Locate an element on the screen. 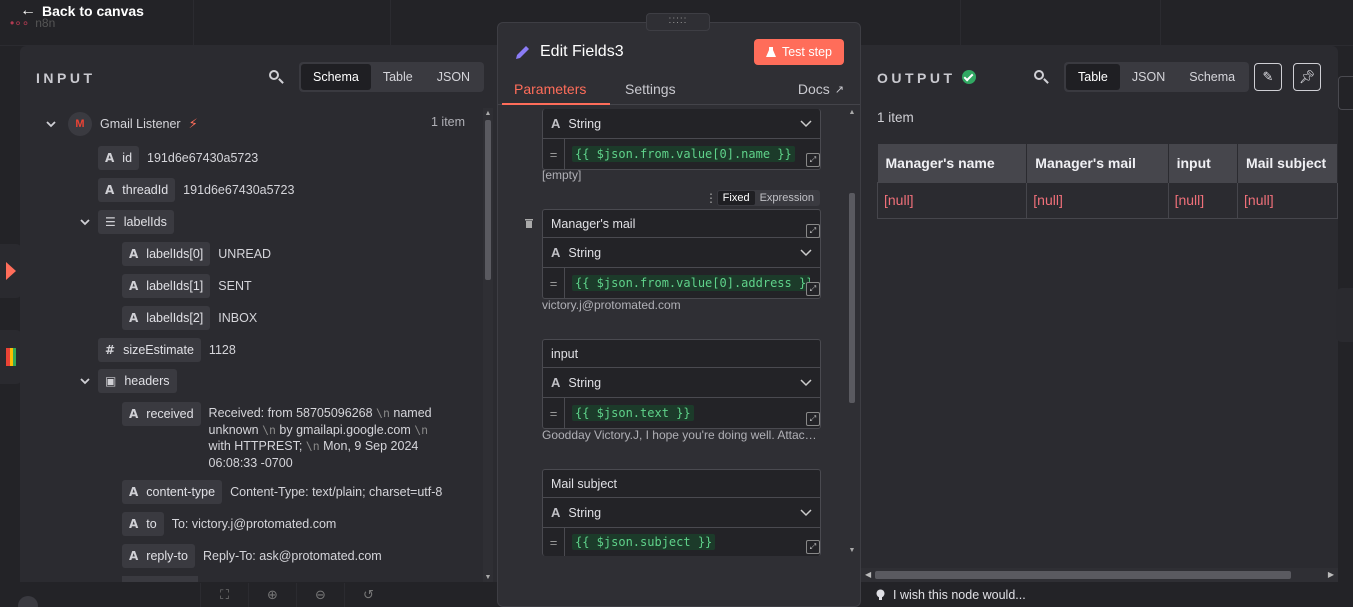 Image resolution: width=1353 pixels, height=607 pixels. input-view-table: Table is located at coordinates (398, 77).